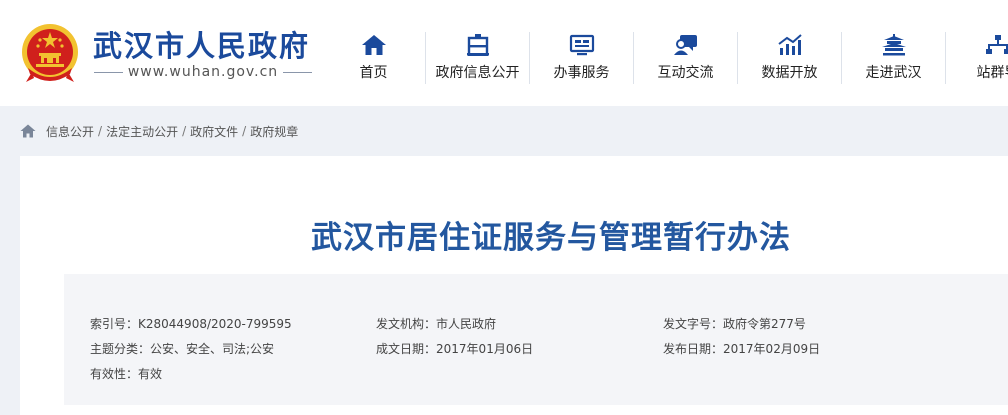 The height and width of the screenshot is (415, 1008). I want to click on nav-item-site-group: 站群导, so click(977, 56).